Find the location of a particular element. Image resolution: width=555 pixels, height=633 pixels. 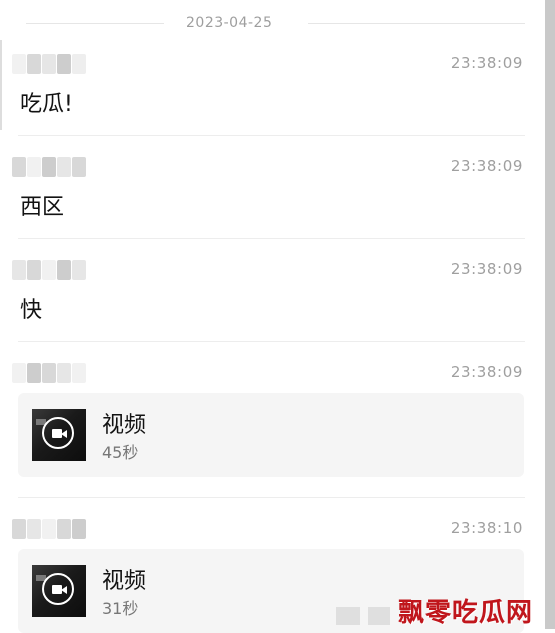

date-text: 2023-04-25 is located at coordinates (229, 23).